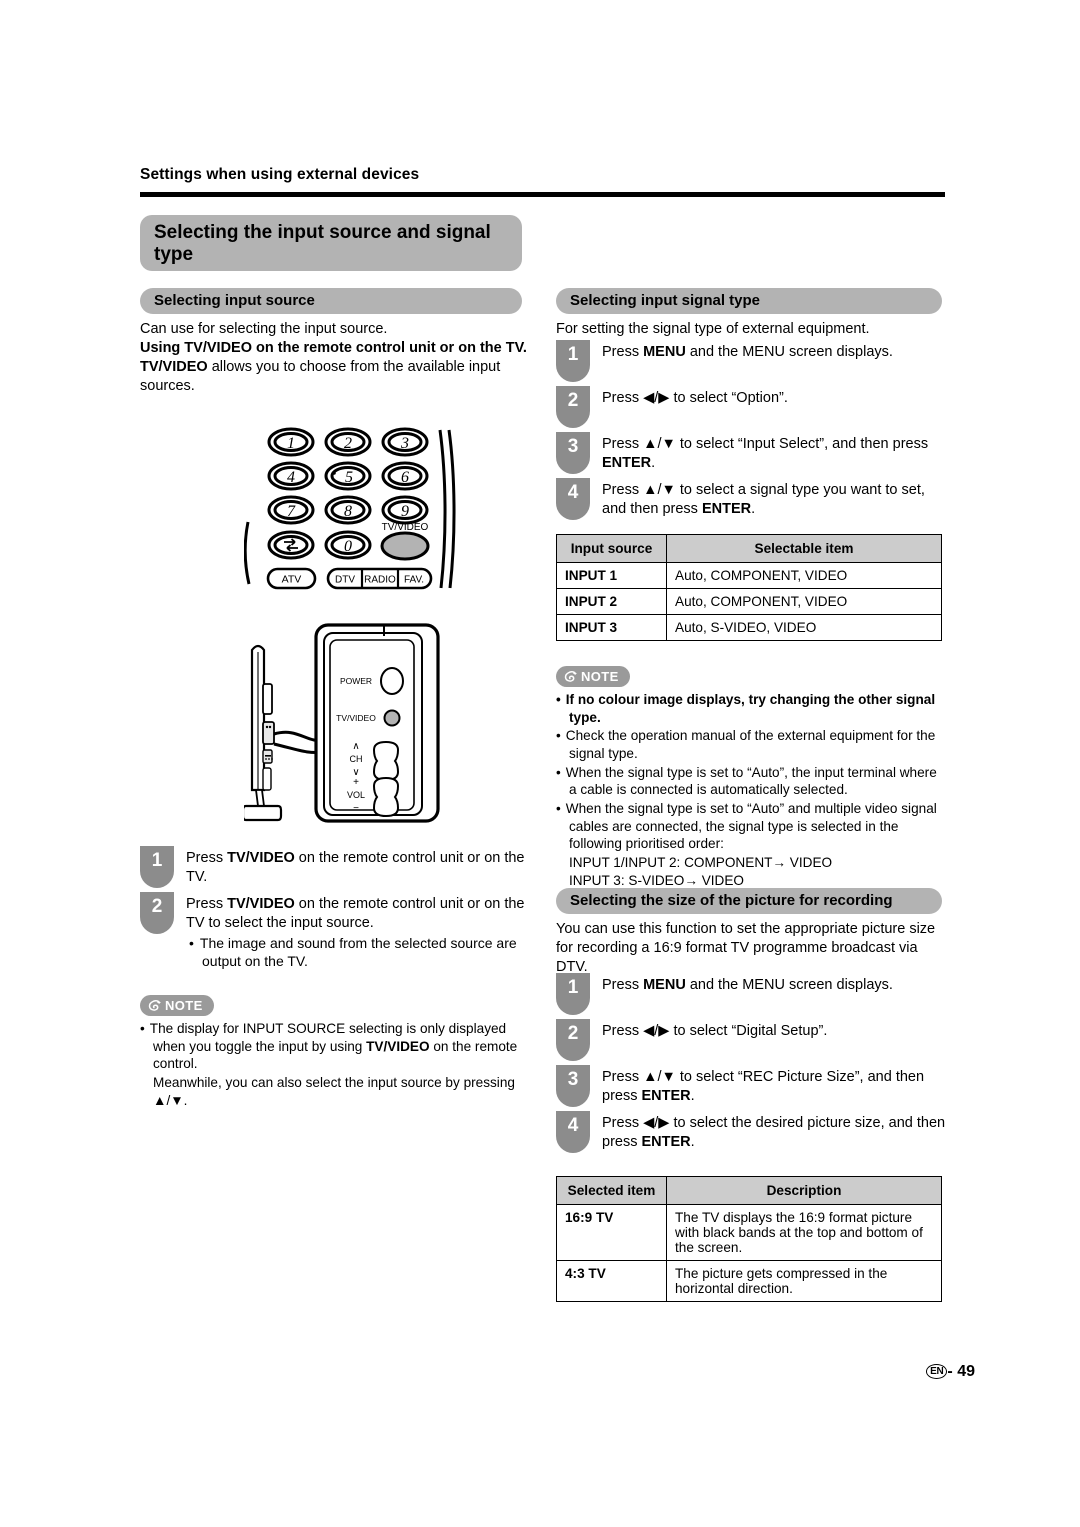 This screenshot has height=1527, width=1080. I want to click on table-cell-key: INPUT 2, so click(611, 601).